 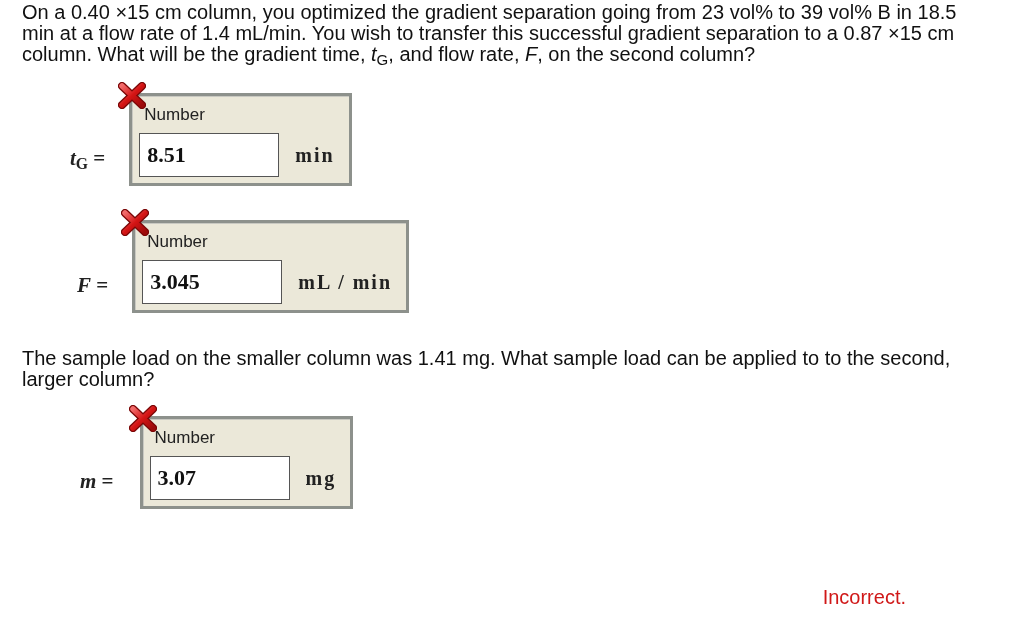 What do you see at coordinates (345, 282) in the screenshot?
I see `unit-label: mL / min` at bounding box center [345, 282].